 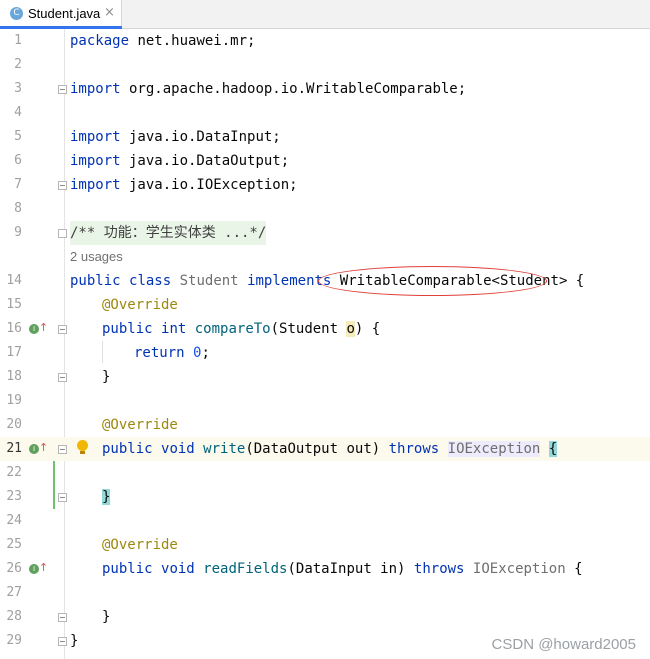 What do you see at coordinates (14, 496) in the screenshot?
I see `line-number: 23` at bounding box center [14, 496].